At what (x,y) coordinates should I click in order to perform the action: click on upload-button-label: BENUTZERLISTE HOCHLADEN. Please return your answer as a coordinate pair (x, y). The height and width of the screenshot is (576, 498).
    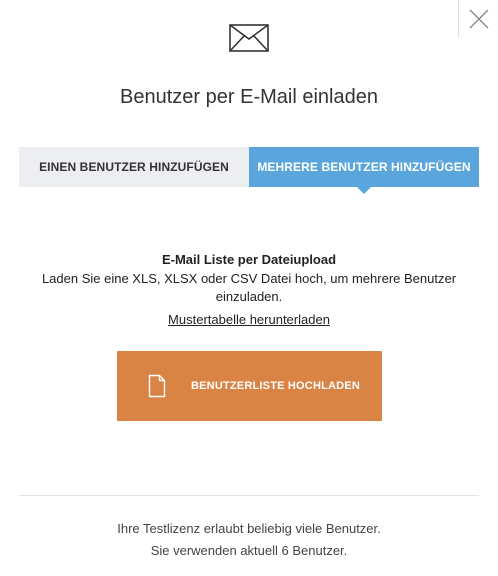
    Looking at the image, I should click on (275, 386).